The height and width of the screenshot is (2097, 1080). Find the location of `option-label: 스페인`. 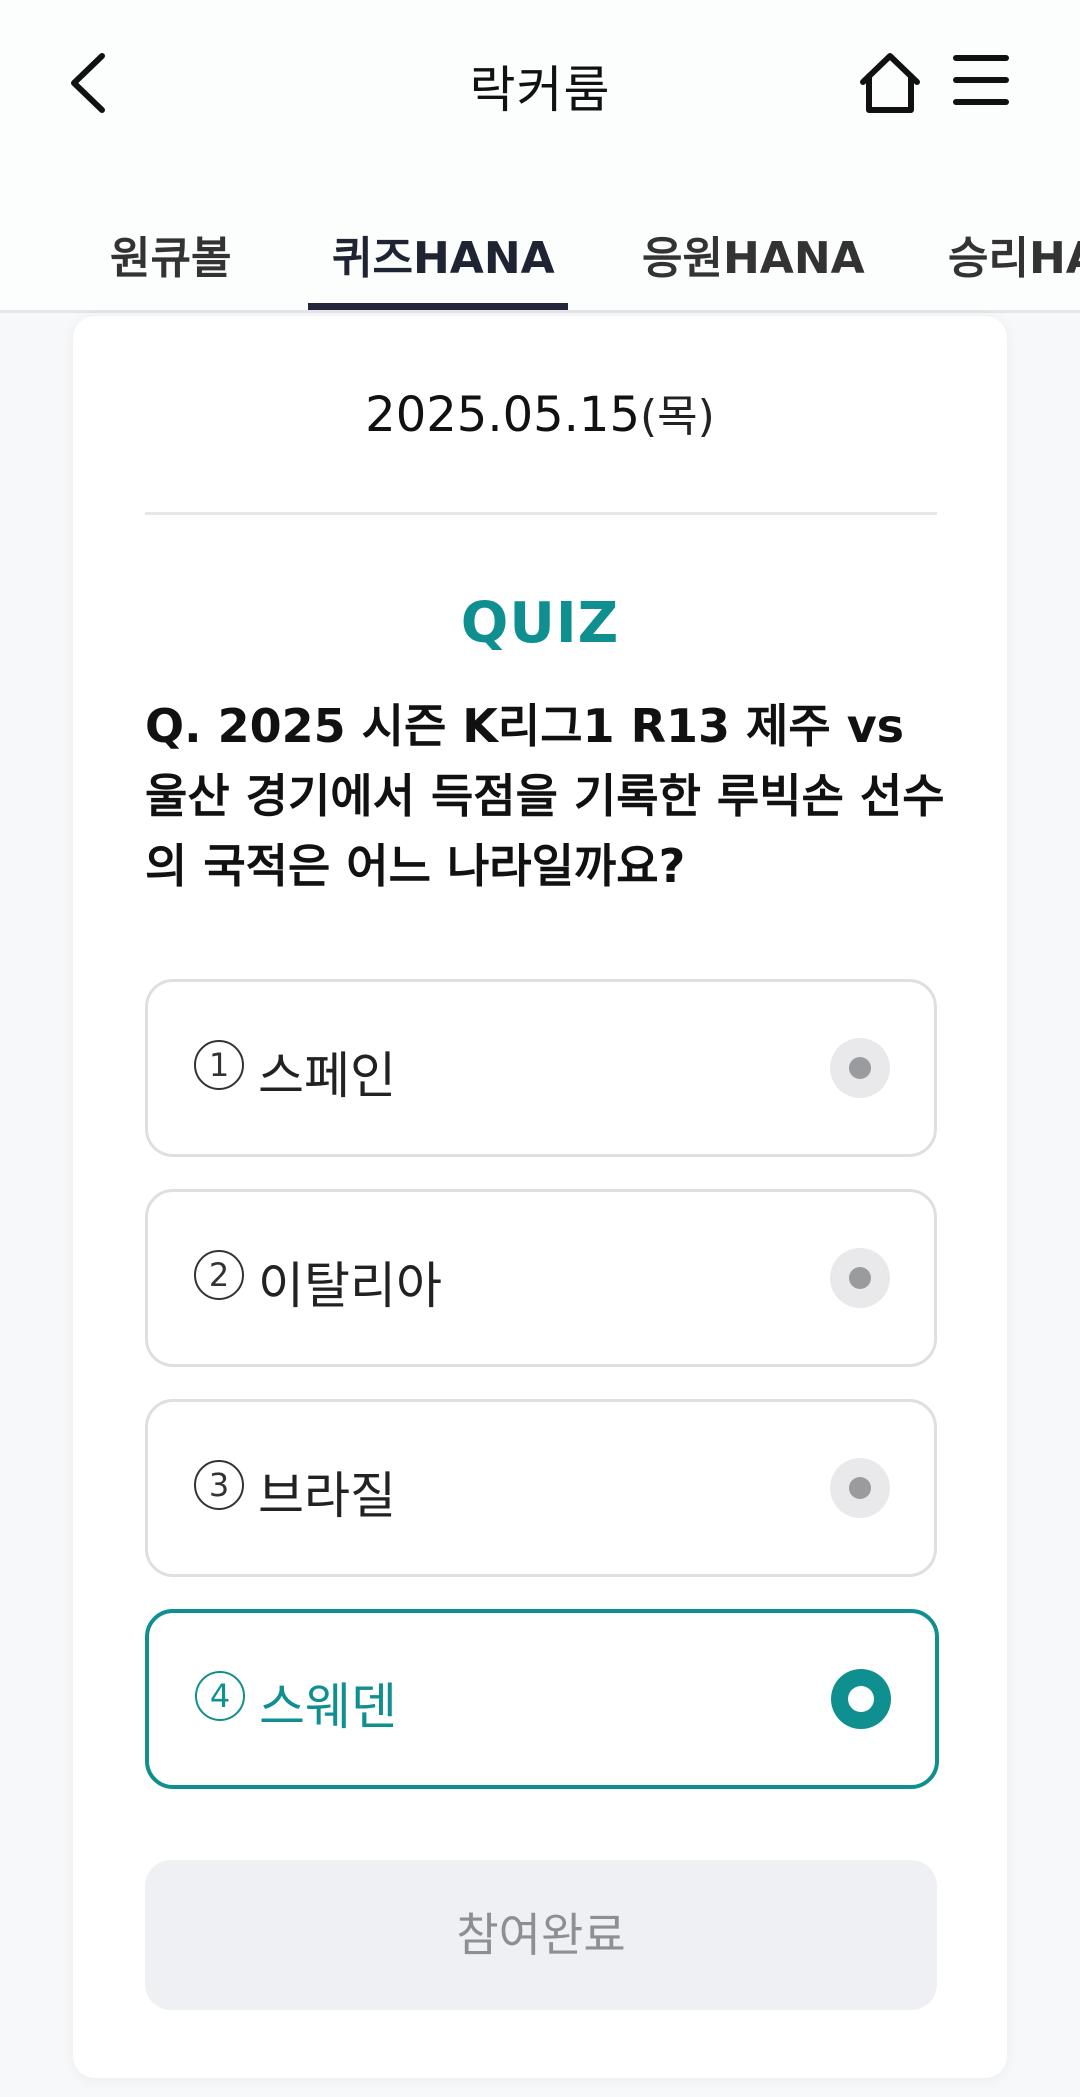

option-label: 스페인 is located at coordinates (327, 1076).